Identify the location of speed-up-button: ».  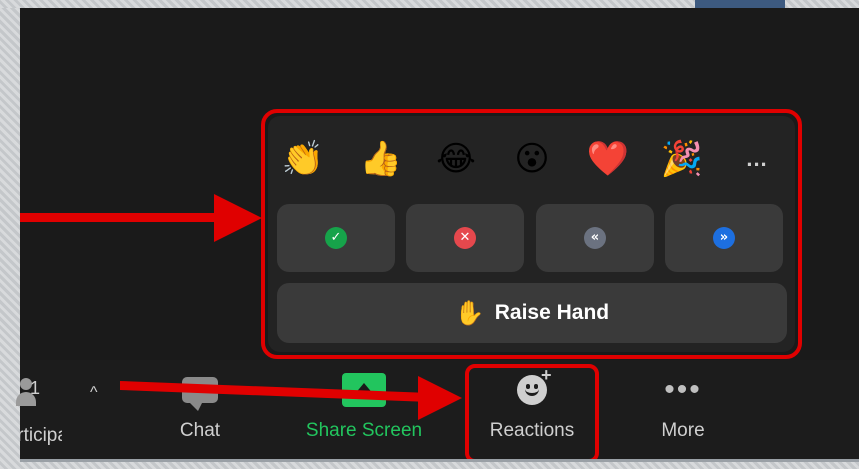
(724, 238).